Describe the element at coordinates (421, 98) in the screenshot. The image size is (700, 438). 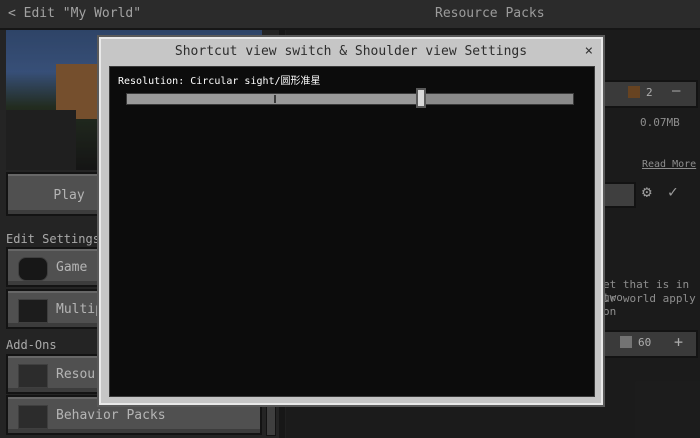
I see `slider-handle` at that location.